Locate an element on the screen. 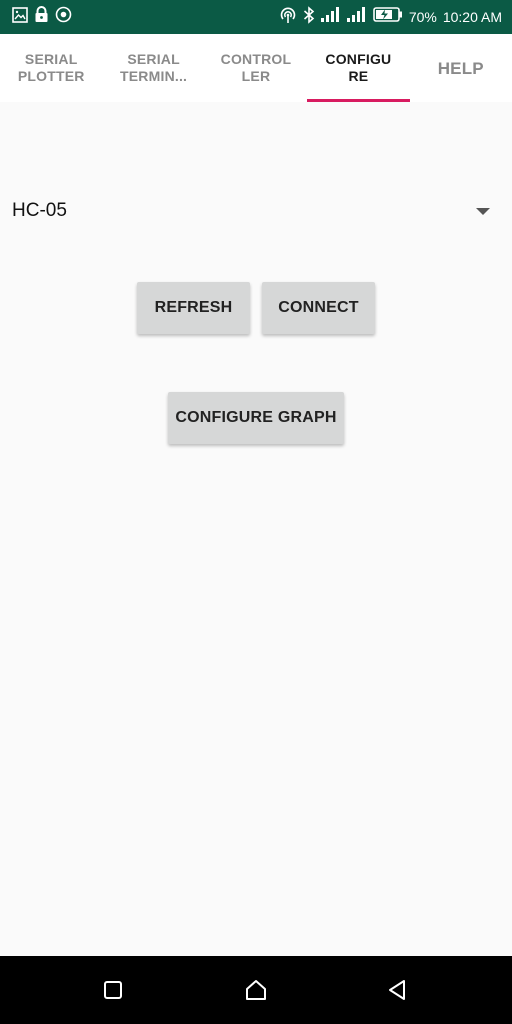 Image resolution: width=512 pixels, height=1024 pixels. tab-label: HELP is located at coordinates (460, 68).